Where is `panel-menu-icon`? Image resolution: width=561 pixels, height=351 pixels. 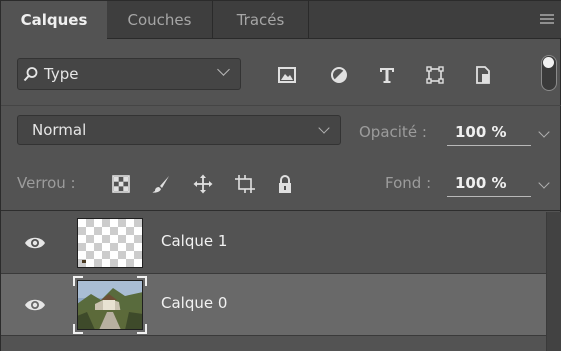 panel-menu-icon is located at coordinates (547, 19).